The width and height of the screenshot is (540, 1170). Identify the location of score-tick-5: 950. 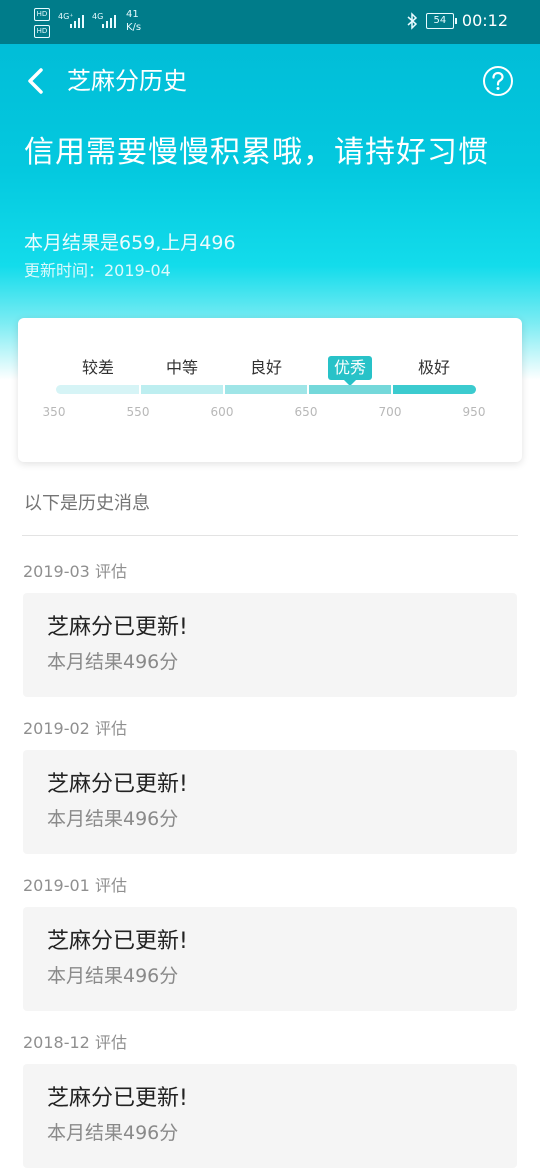
(474, 412).